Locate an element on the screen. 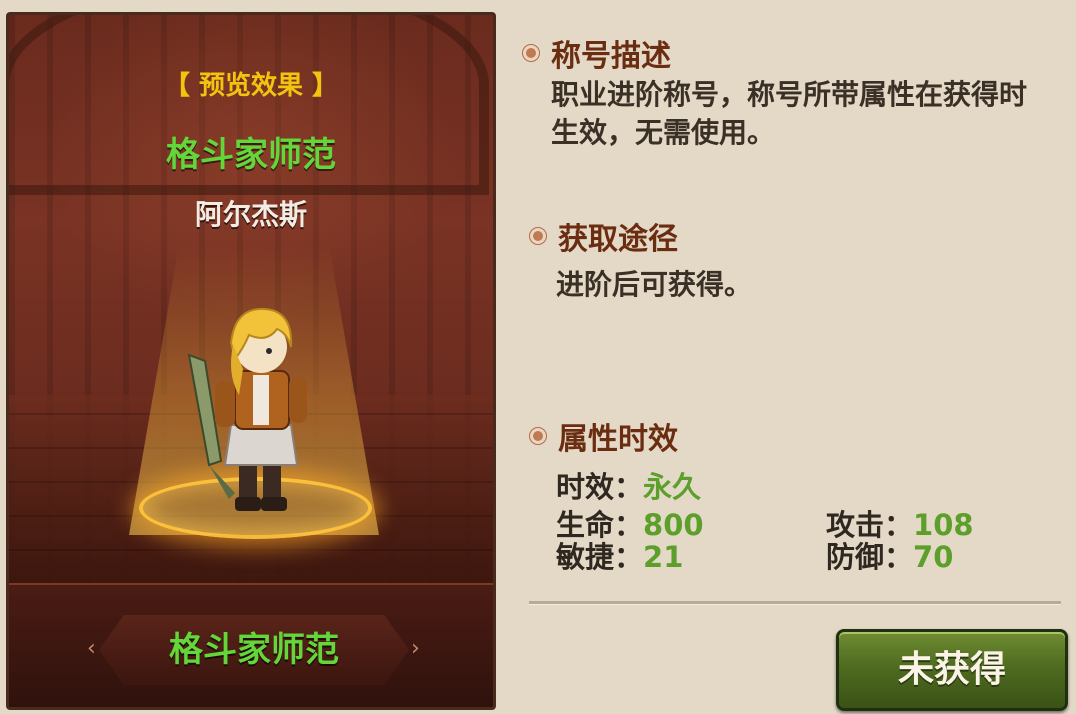  stat-hp: 生命：800 is located at coordinates (630, 525).